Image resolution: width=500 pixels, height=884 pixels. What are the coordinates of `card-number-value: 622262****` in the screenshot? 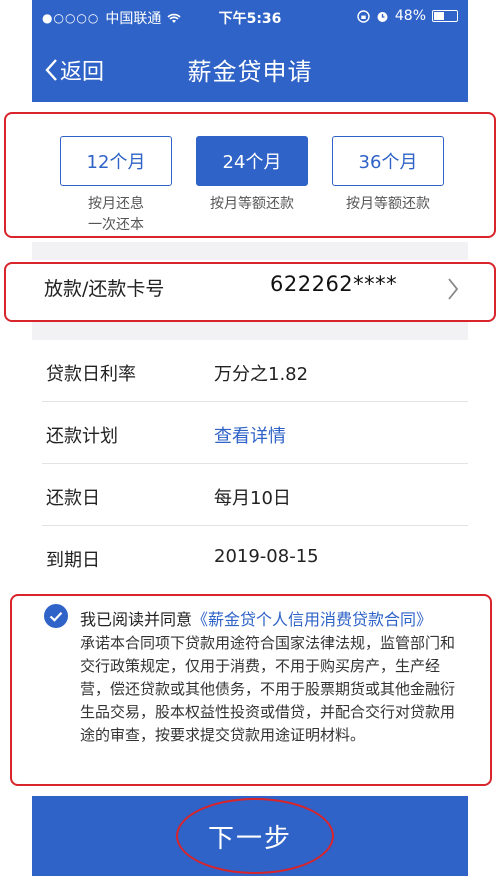 It's located at (334, 284).